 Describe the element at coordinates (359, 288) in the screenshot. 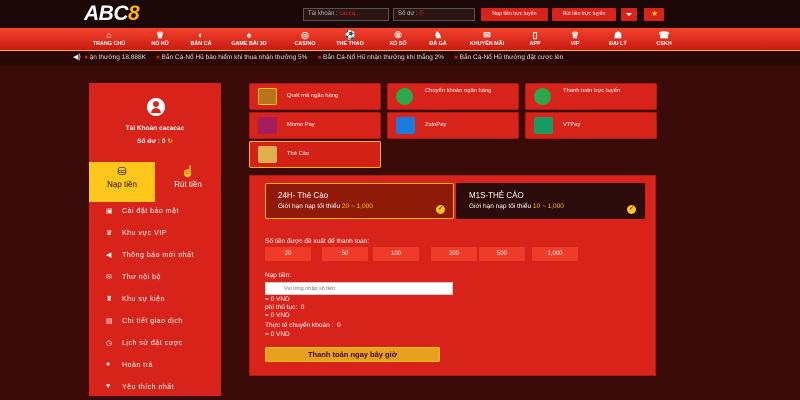

I see `deposit-amount-input` at that location.